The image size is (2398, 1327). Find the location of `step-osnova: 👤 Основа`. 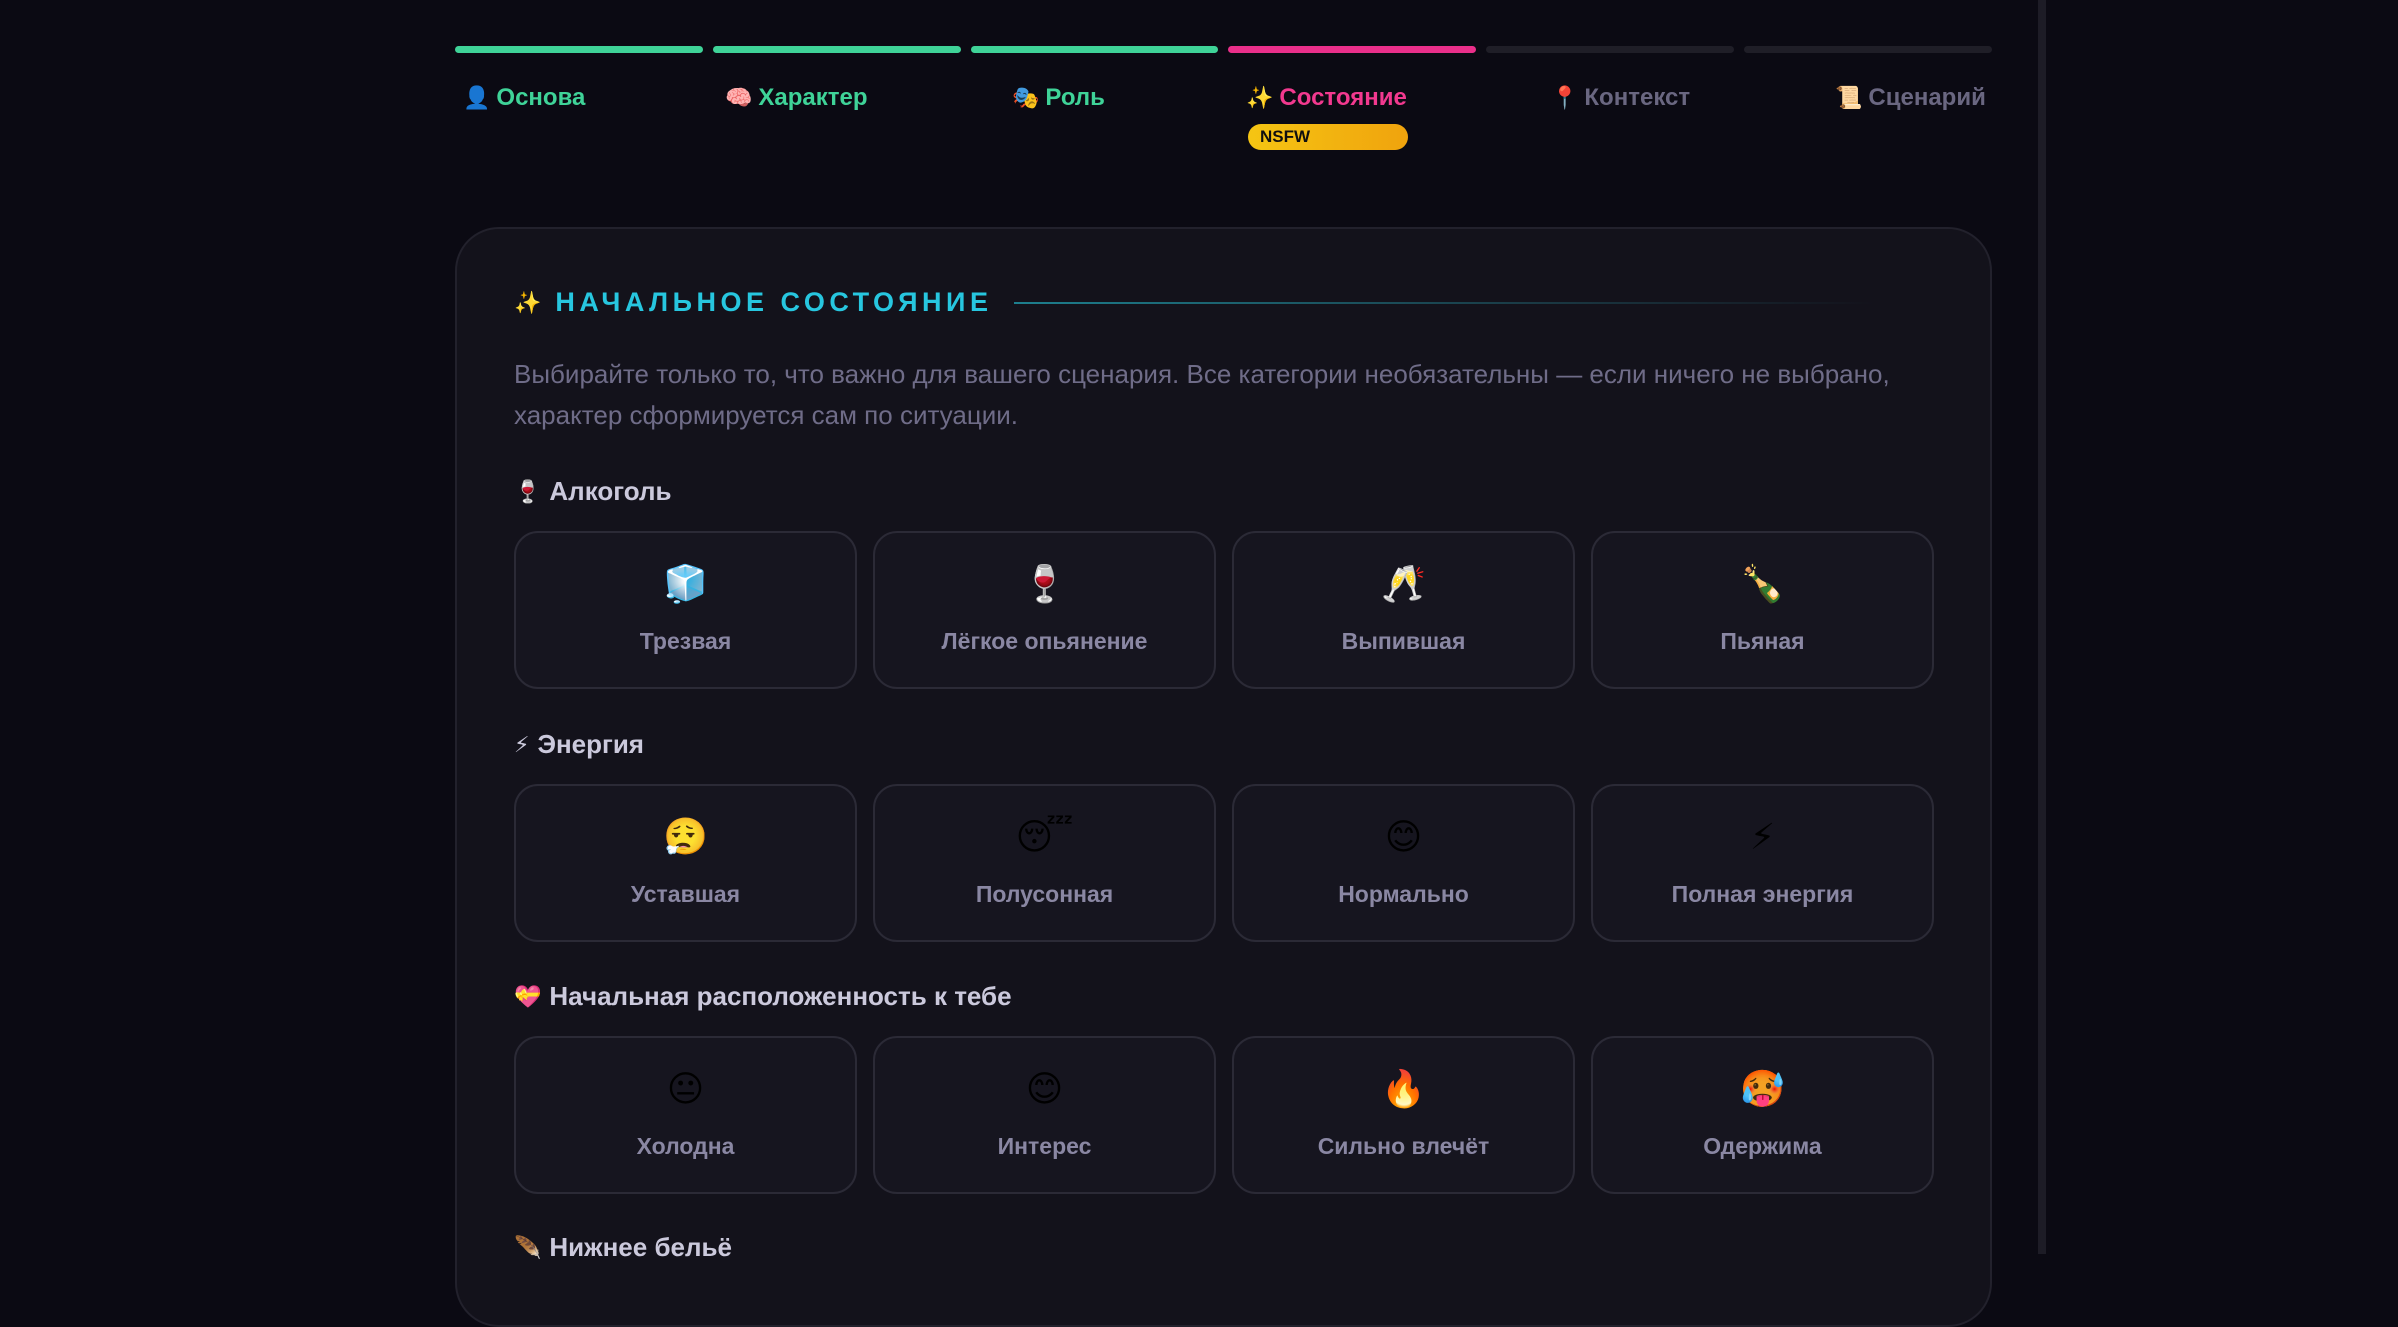

step-osnova: 👤 Основа is located at coordinates (524, 98).